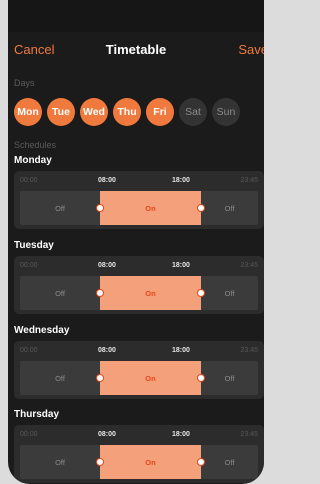 The height and width of the screenshot is (484, 320). I want to click on schedule-day-title: Tuesday, so click(34, 245).